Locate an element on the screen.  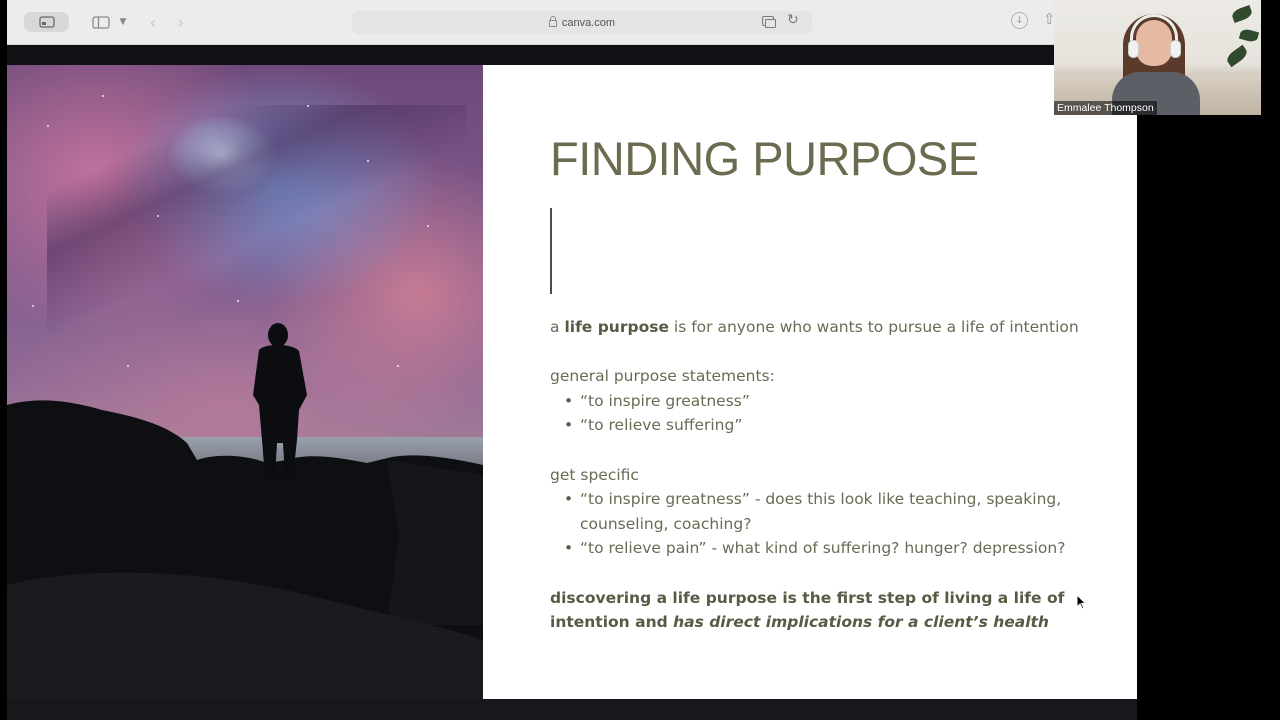
headphone-left is located at coordinates (1133, 49).